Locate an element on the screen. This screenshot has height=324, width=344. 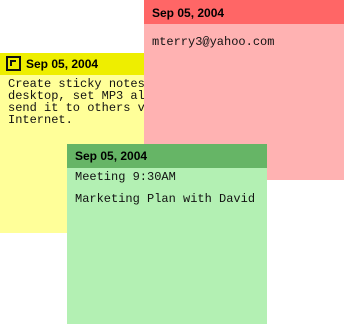
note-body: Meeting 9:30AM Marketing Plan with David is located at coordinates (165, 186).